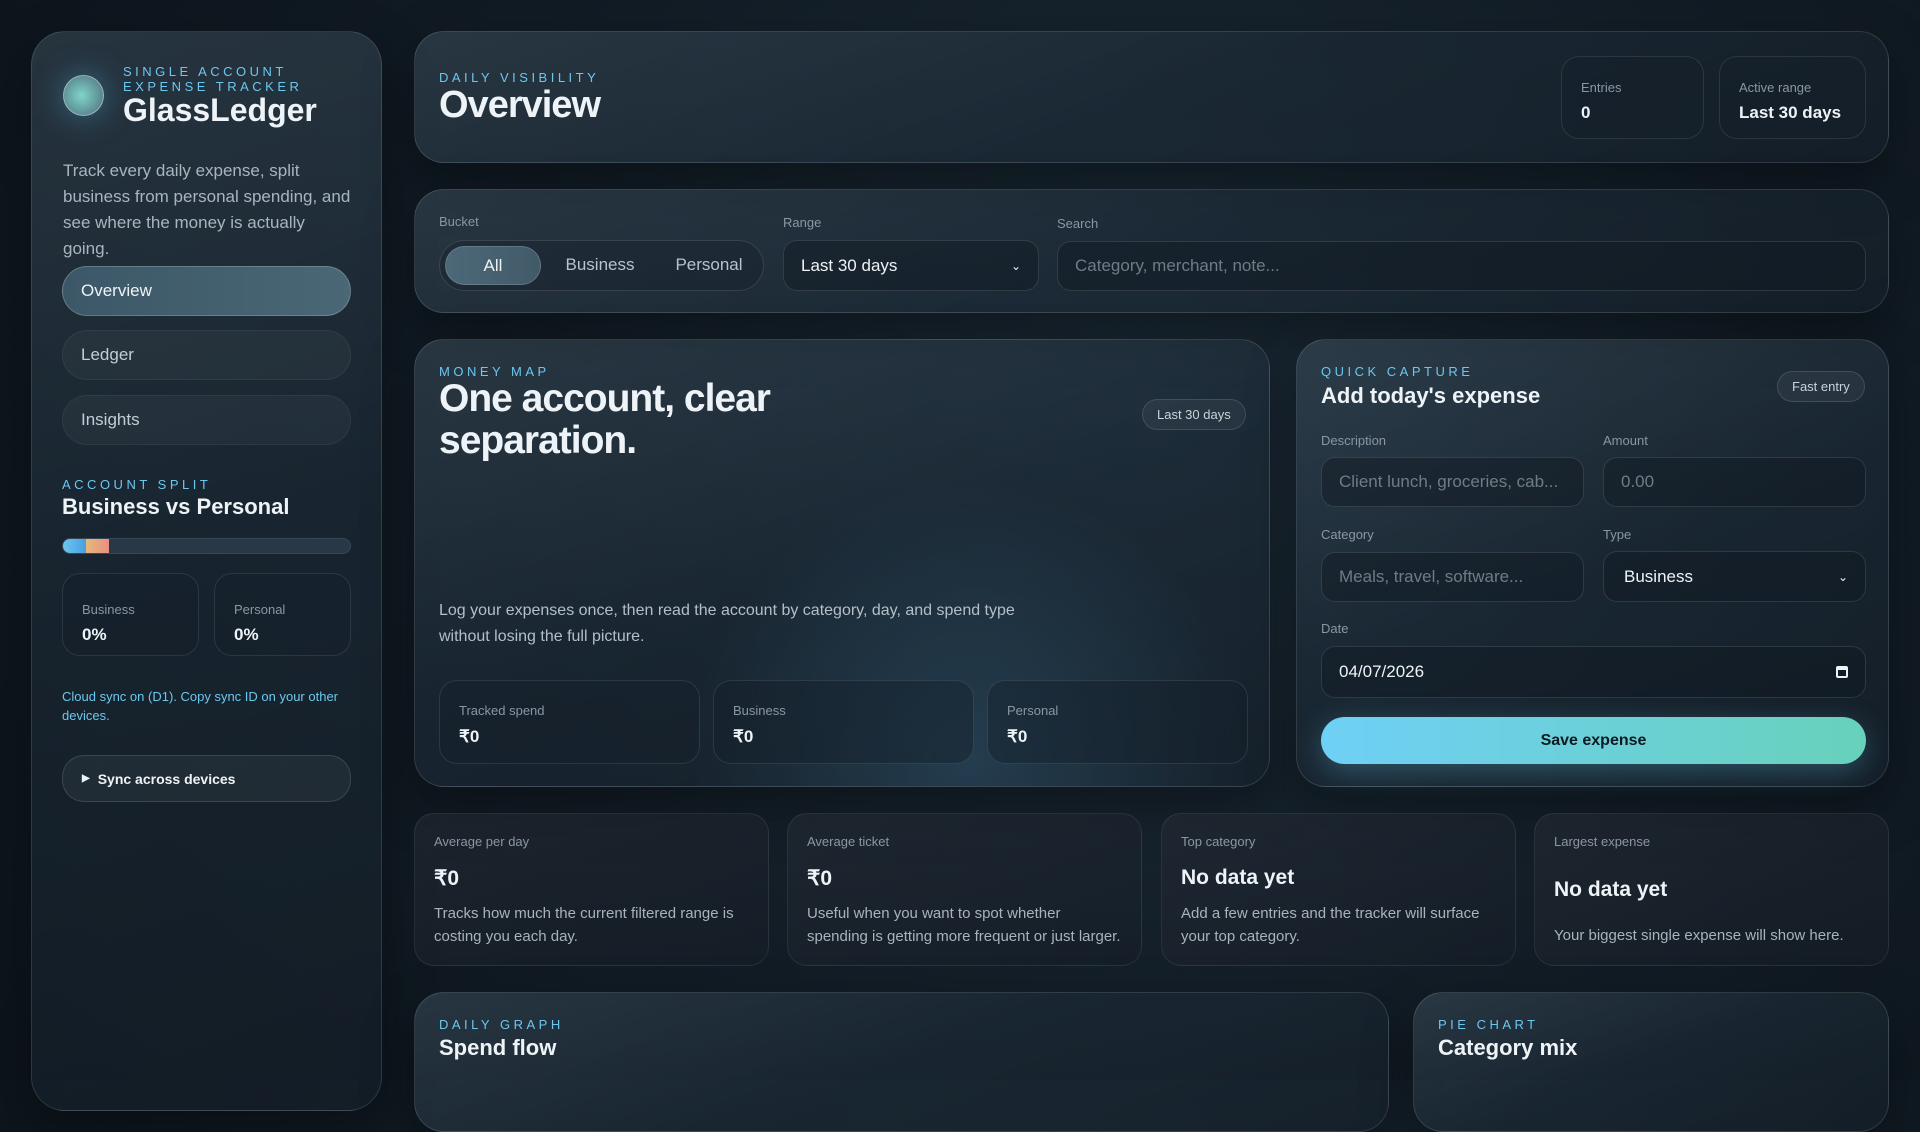 This screenshot has width=1920, height=1132. I want to click on entries-card: Entries 0, so click(1632, 97).